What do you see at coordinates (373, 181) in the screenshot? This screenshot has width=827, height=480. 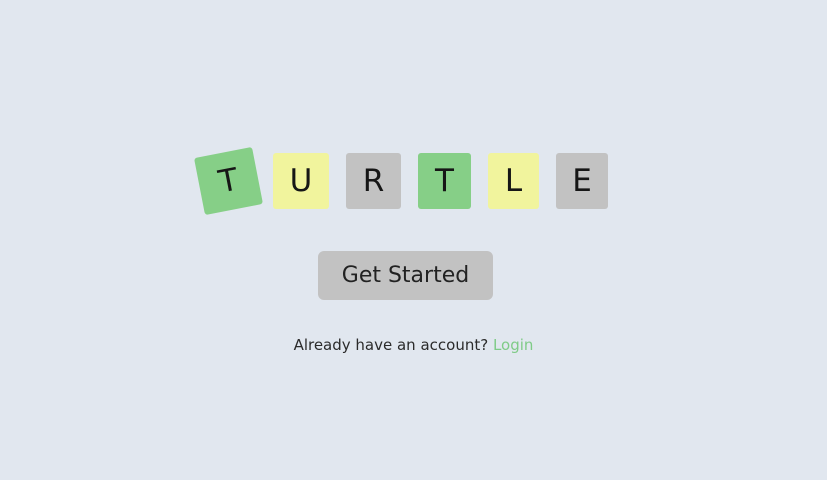 I see `logo-tile-r: R` at bounding box center [373, 181].